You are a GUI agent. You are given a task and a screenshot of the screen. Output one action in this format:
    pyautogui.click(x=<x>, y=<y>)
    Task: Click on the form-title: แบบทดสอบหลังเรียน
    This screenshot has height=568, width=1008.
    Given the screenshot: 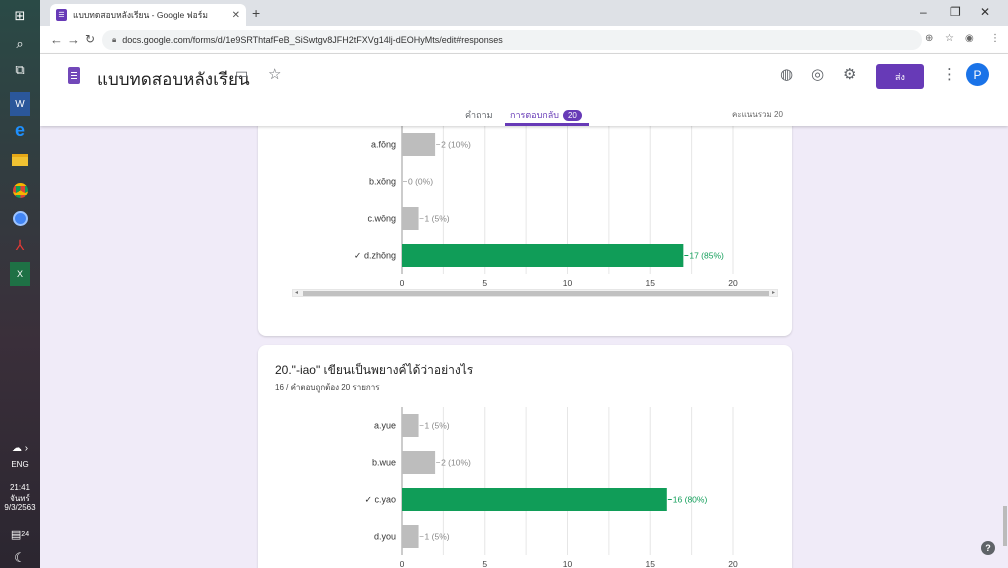 What is the action you would take?
    pyautogui.click(x=173, y=79)
    